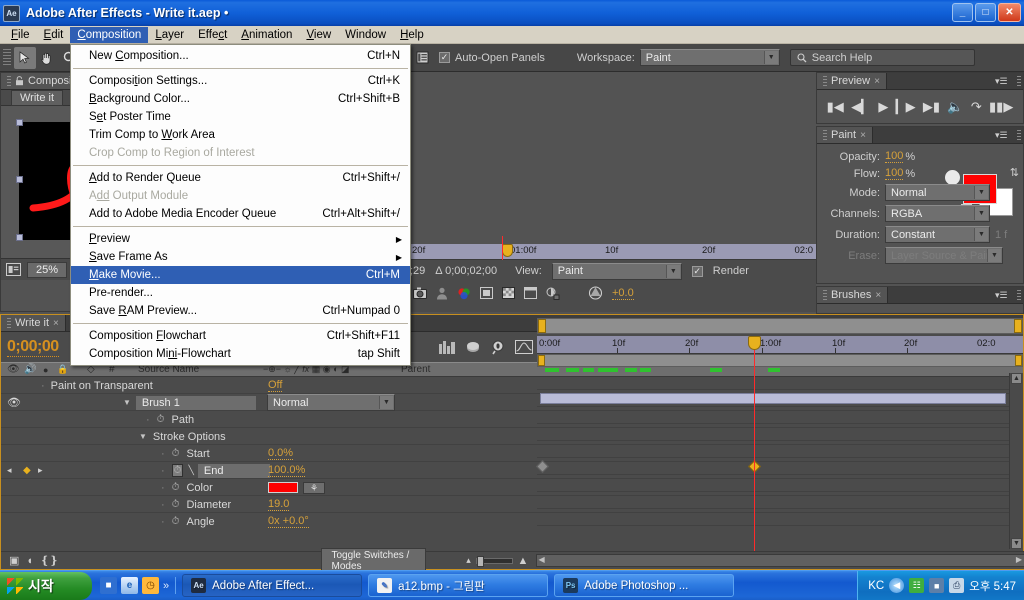 This screenshot has height=600, width=1024. I want to click on workspace-panels-icon, so click(422, 58).